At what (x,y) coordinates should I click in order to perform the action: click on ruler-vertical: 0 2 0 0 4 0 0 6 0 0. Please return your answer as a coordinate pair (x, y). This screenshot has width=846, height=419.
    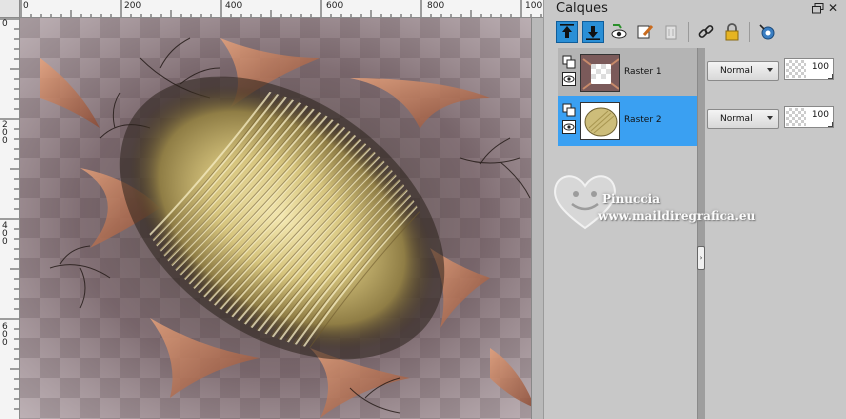
    Looking at the image, I should click on (10, 218).